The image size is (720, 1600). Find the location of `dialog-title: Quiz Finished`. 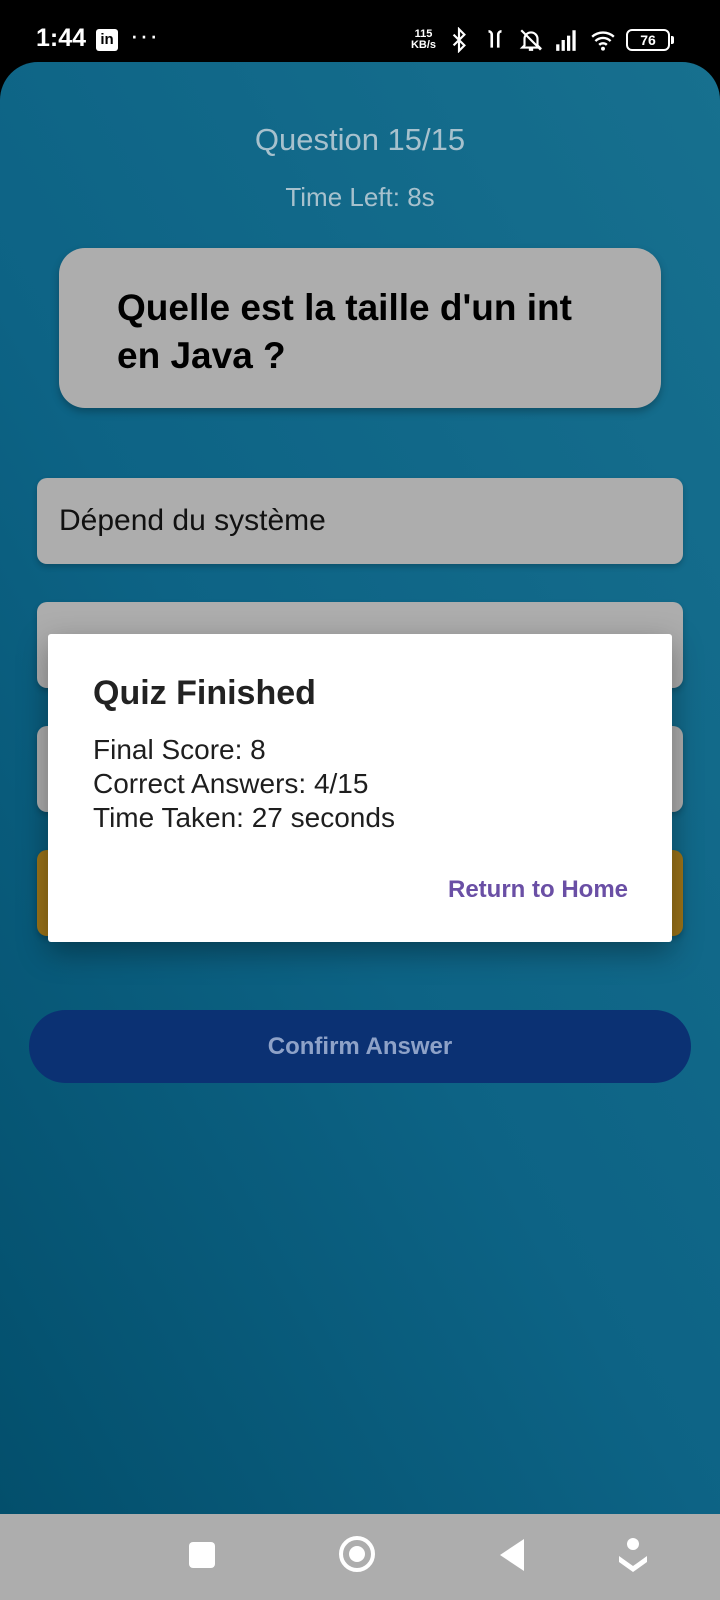

dialog-title: Quiz Finished is located at coordinates (204, 693).